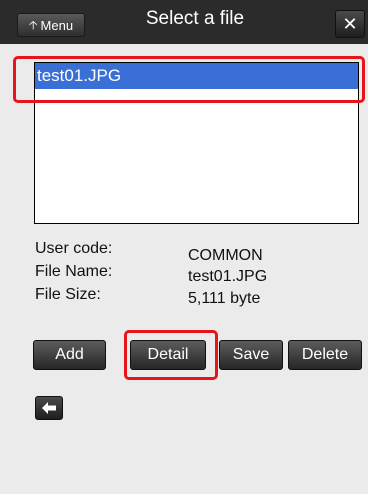 The image size is (368, 494). Describe the element at coordinates (68, 294) in the screenshot. I see `file-size-label: File Size:` at that location.